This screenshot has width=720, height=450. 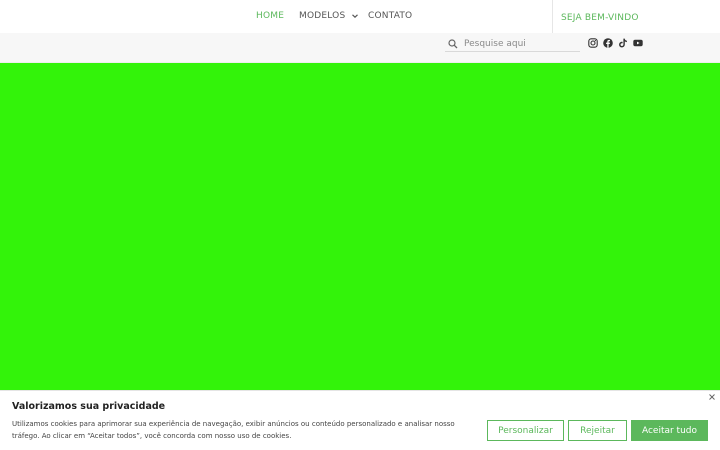 I want to click on instagram-icon, so click(x=593, y=43).